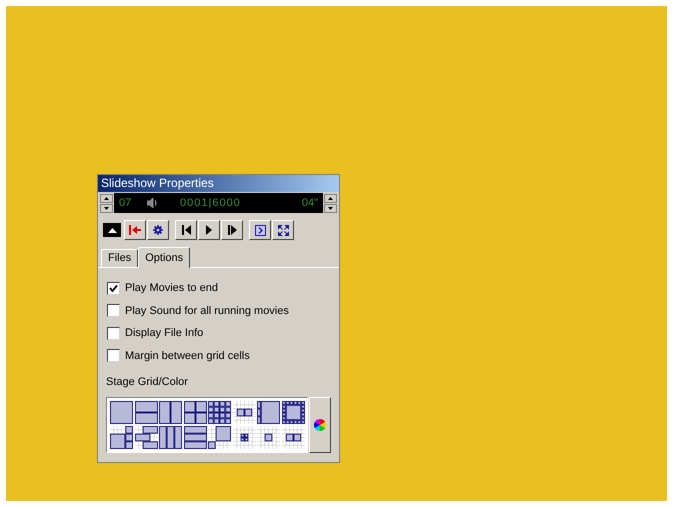 The width and height of the screenshot is (673, 507). I want to click on color-button, so click(320, 424).